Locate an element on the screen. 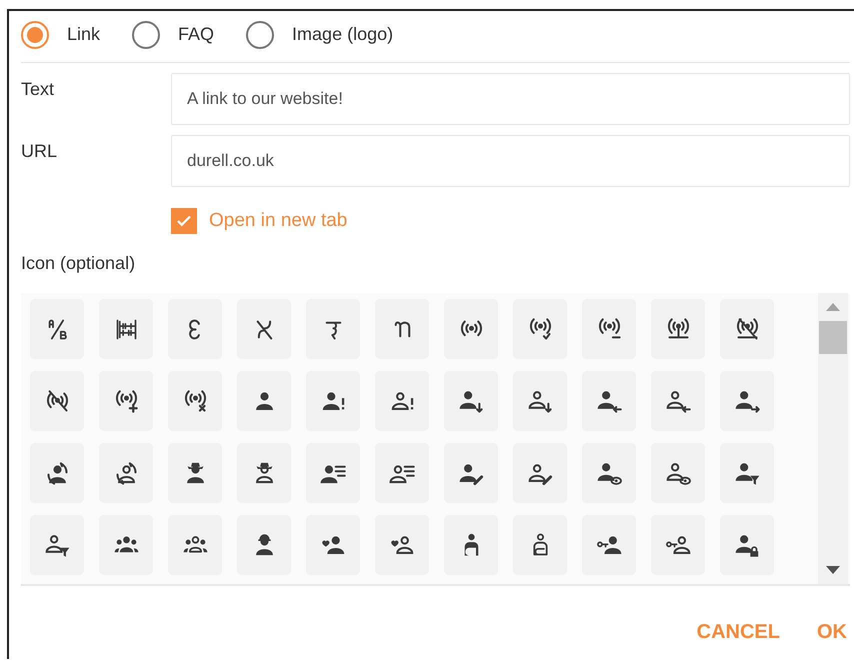 The width and height of the screenshot is (854, 661). input-field: A link to our website! is located at coordinates (510, 99).